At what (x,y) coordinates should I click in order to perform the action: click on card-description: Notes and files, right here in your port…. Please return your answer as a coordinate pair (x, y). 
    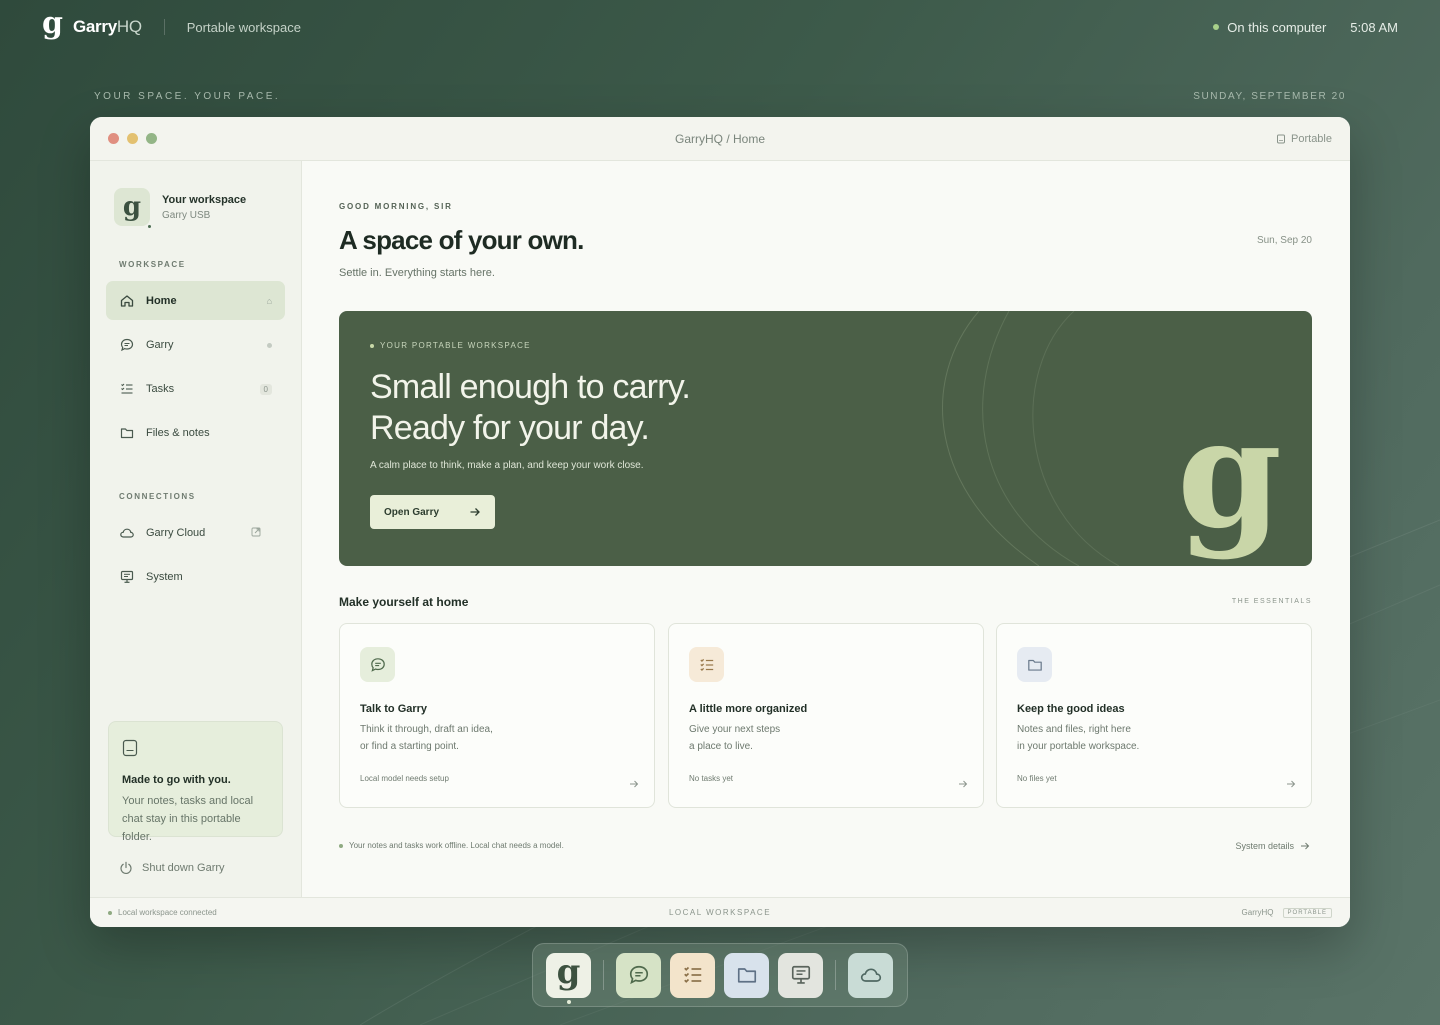
    Looking at the image, I should click on (1078, 738).